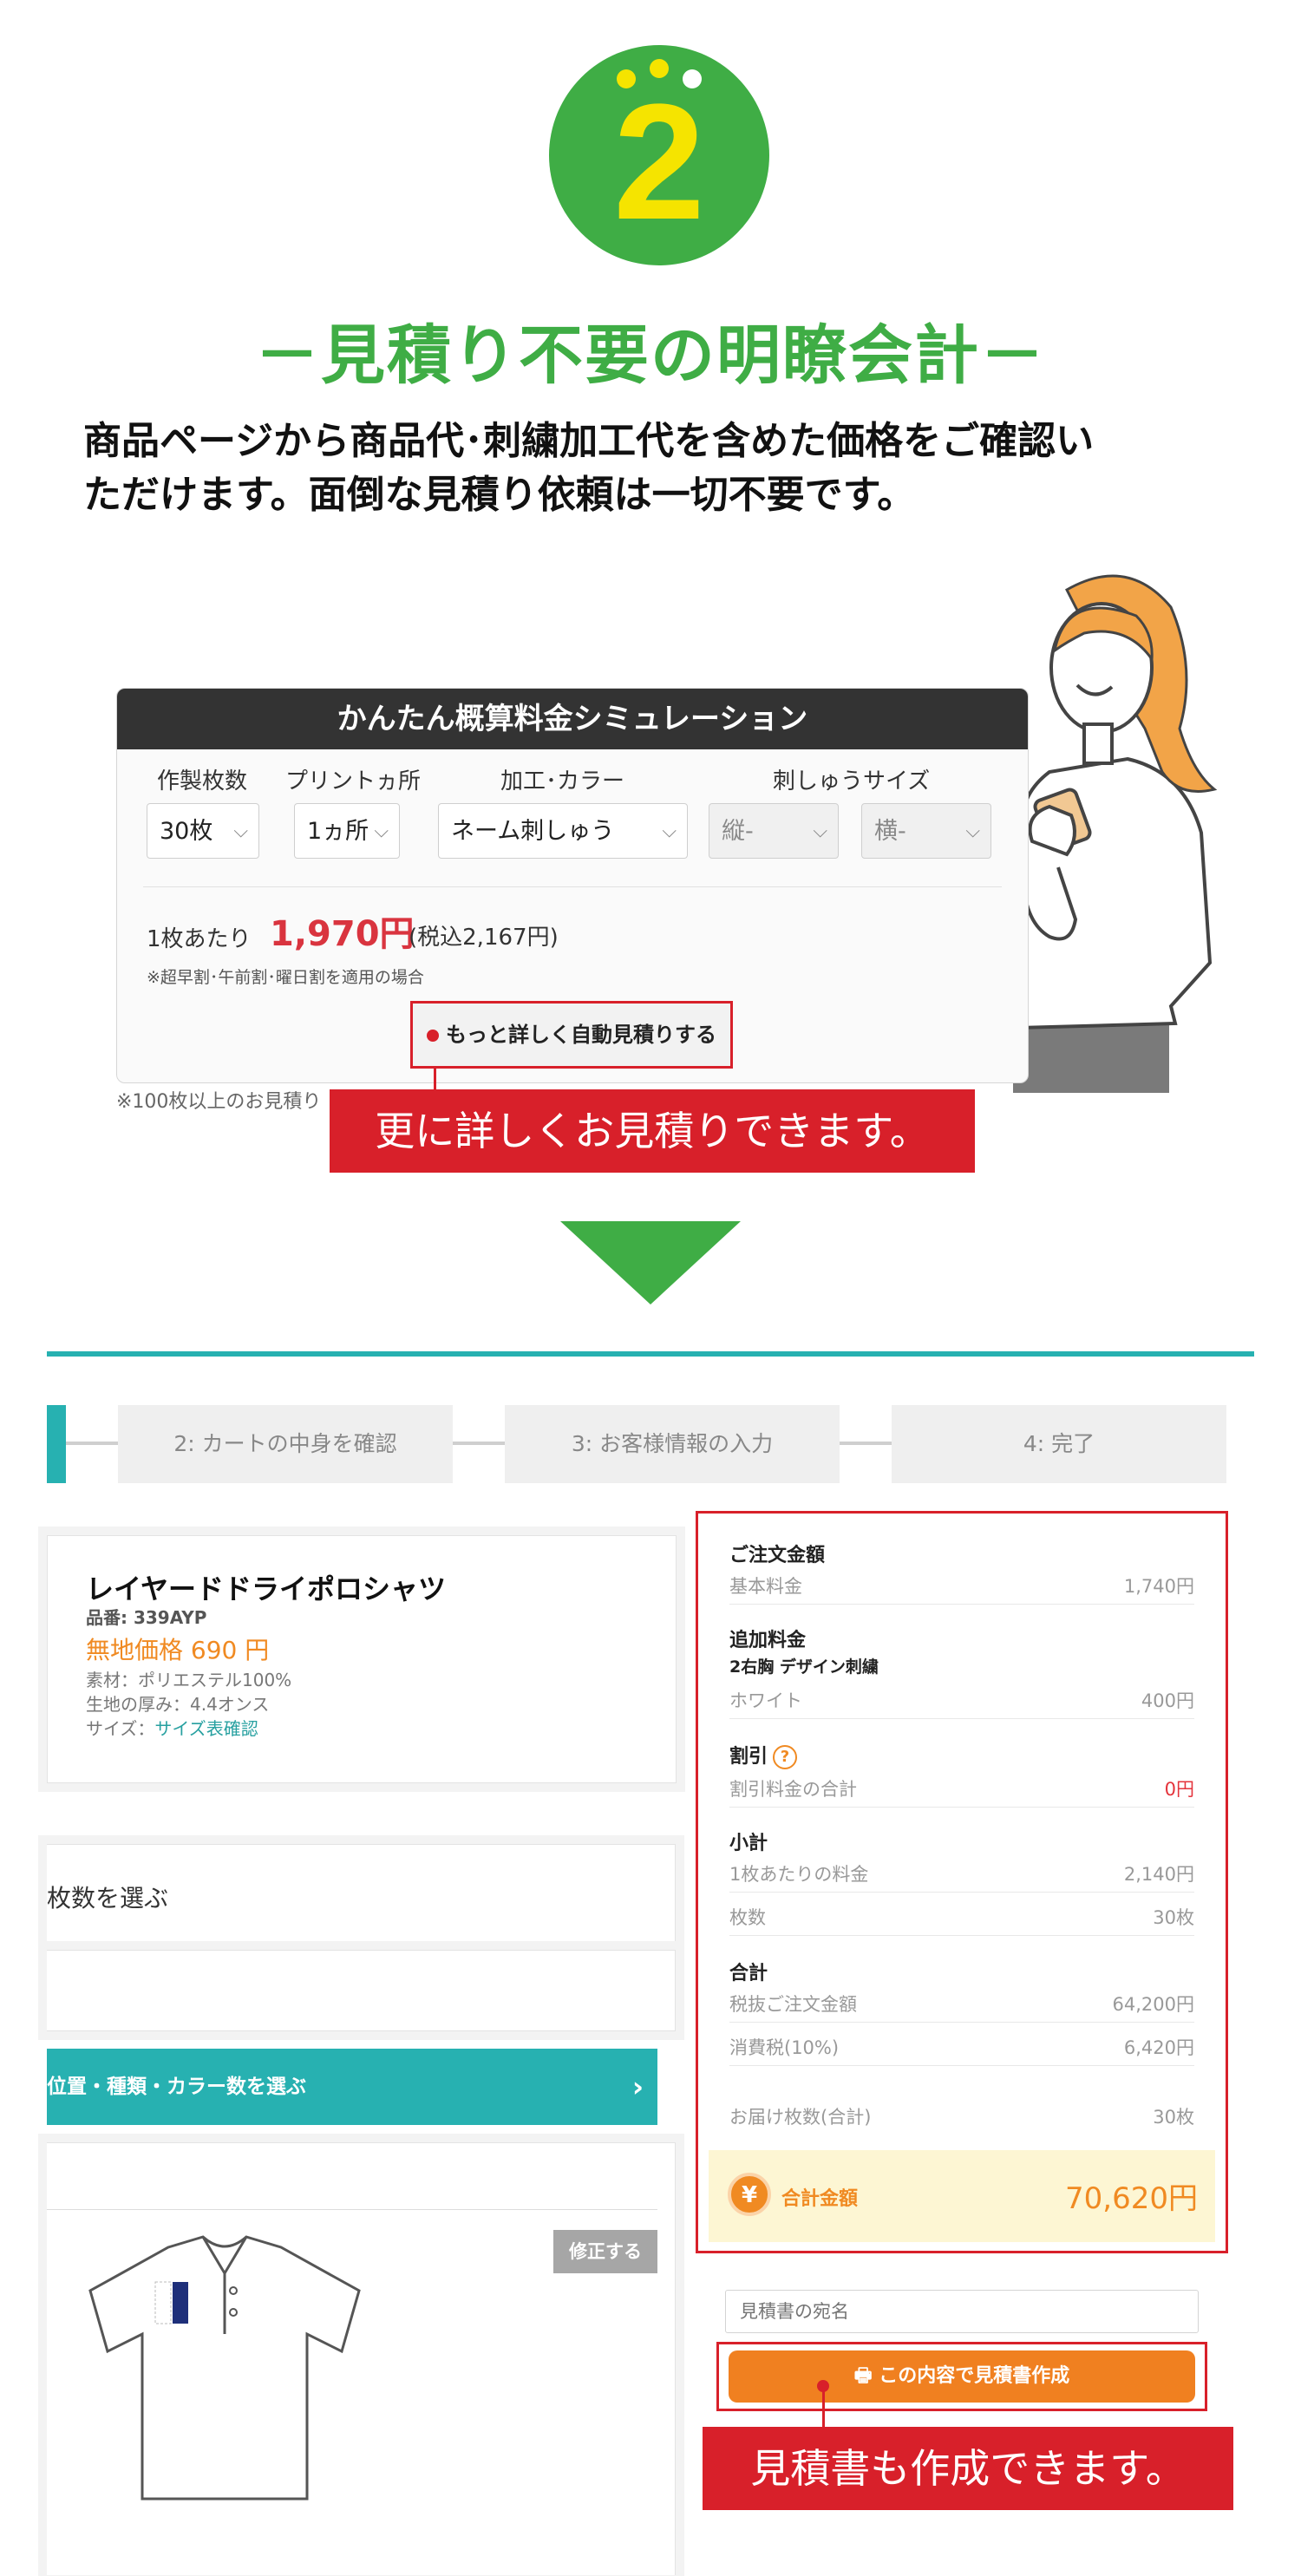 The width and height of the screenshot is (1301, 2576). I want to click on tax-label: 消費税(10%), so click(784, 2047).